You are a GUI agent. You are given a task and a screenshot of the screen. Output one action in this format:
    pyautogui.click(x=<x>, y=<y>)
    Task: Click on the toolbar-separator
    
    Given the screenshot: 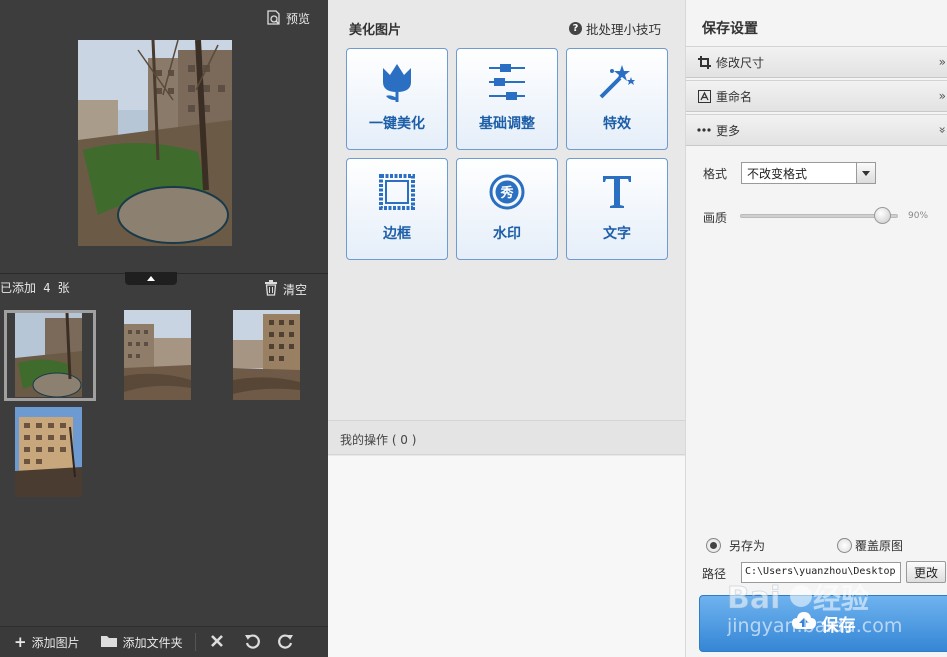 What is the action you would take?
    pyautogui.click(x=195, y=642)
    